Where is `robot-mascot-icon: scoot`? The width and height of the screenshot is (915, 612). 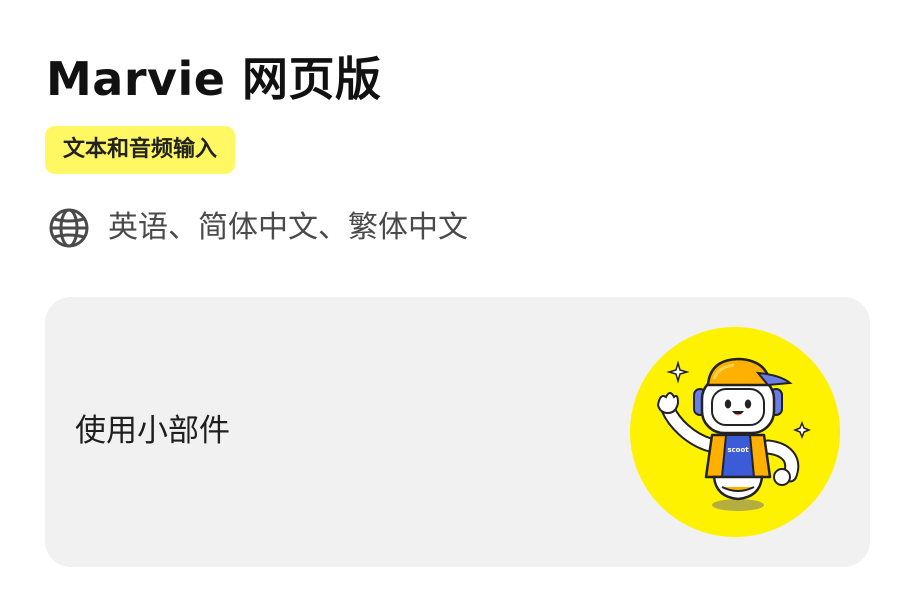
robot-mascot-icon: scoot is located at coordinates (735, 432).